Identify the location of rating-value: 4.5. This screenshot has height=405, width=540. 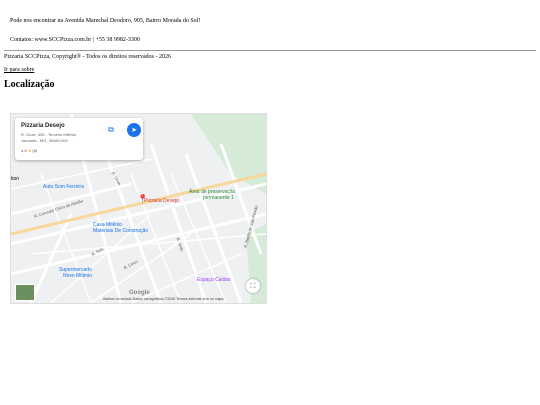
(24, 150).